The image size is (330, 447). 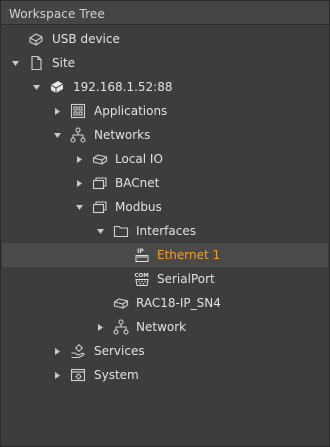 I want to click on tree-node-system: System, so click(x=165, y=375).